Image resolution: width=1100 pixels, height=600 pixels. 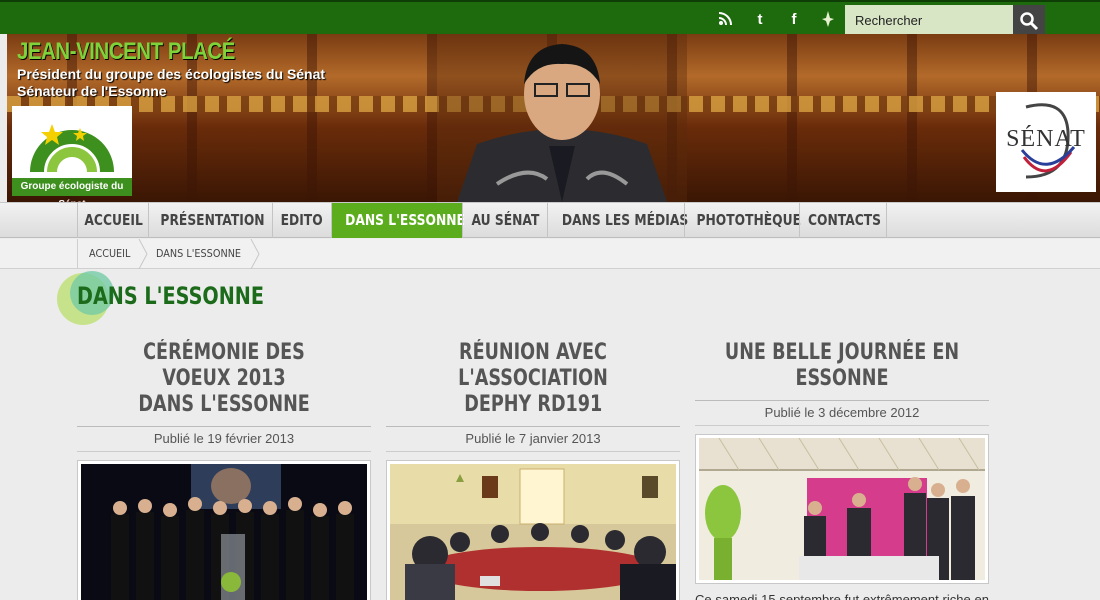 What do you see at coordinates (842, 412) in the screenshot?
I see `article-date: Publié le 3 décembre 2012` at bounding box center [842, 412].